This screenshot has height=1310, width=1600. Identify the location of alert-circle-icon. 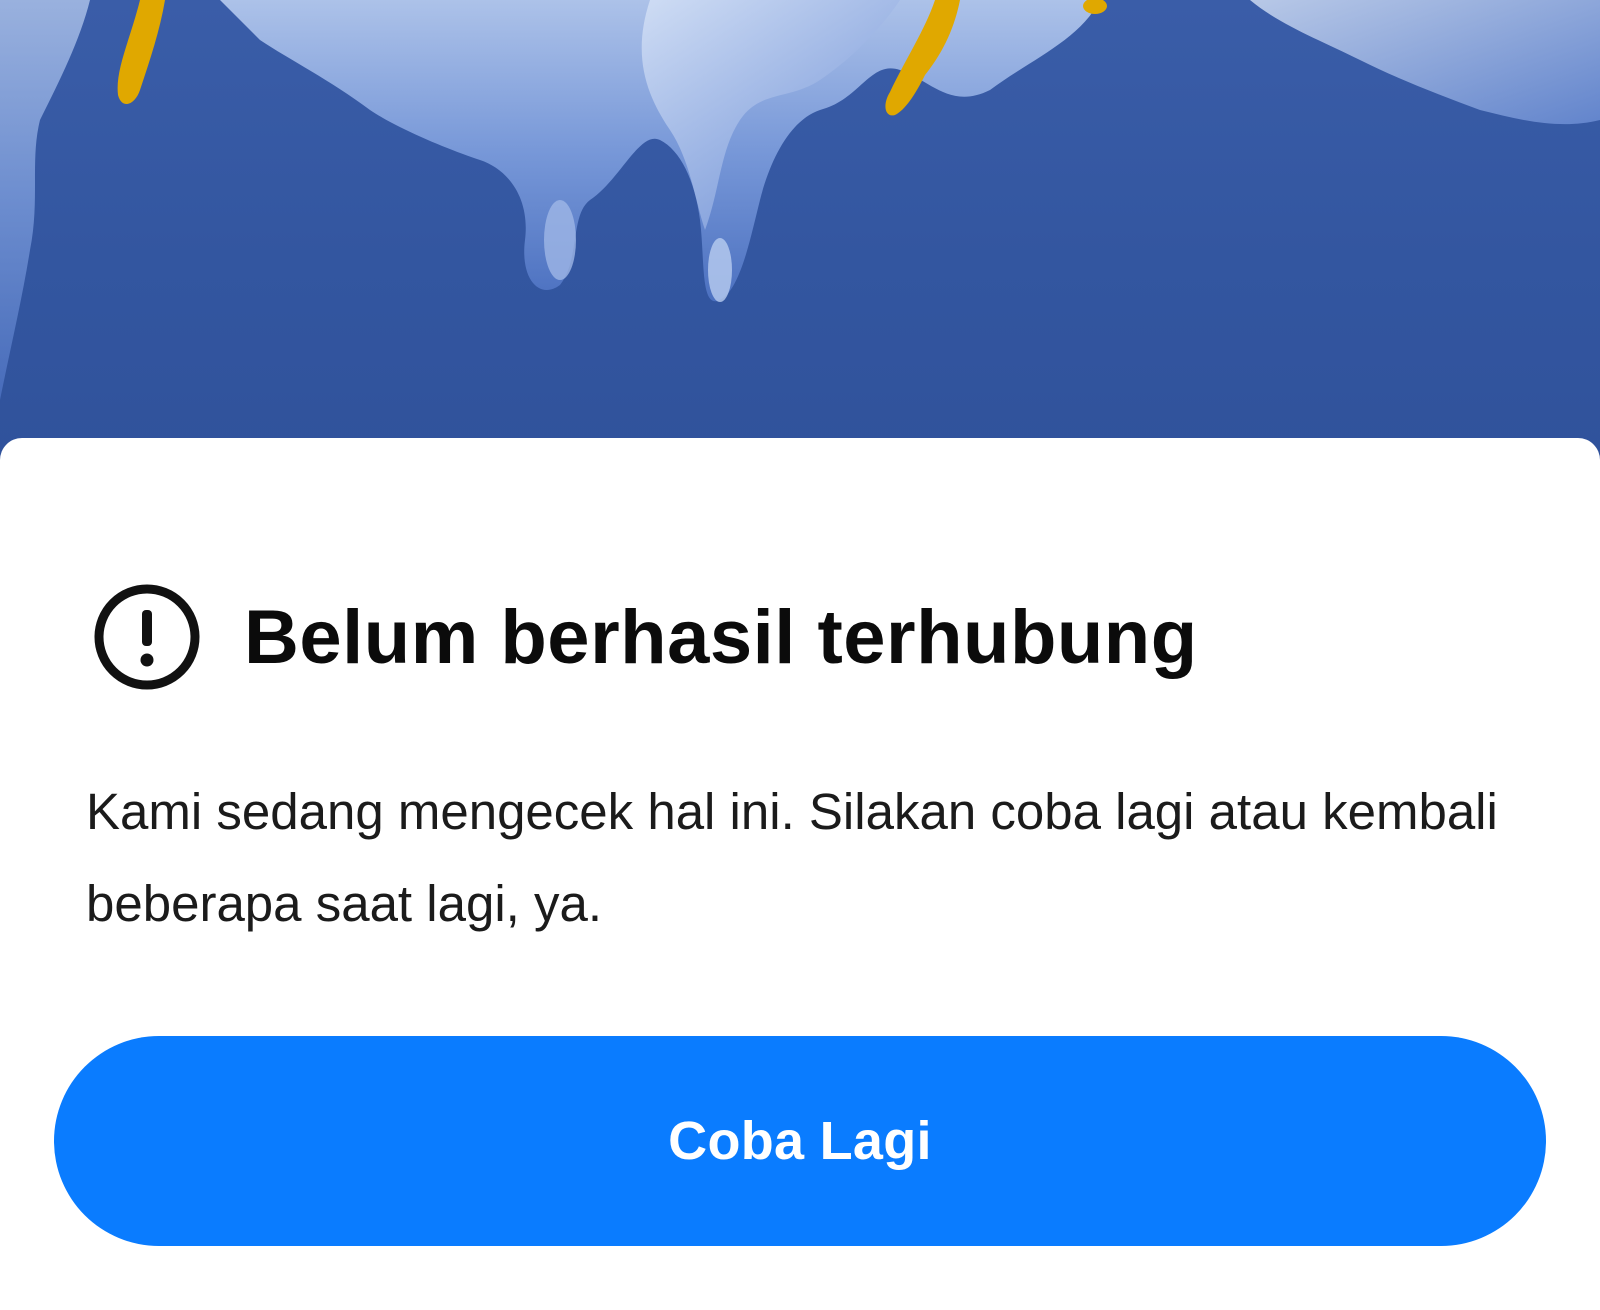
(147, 637).